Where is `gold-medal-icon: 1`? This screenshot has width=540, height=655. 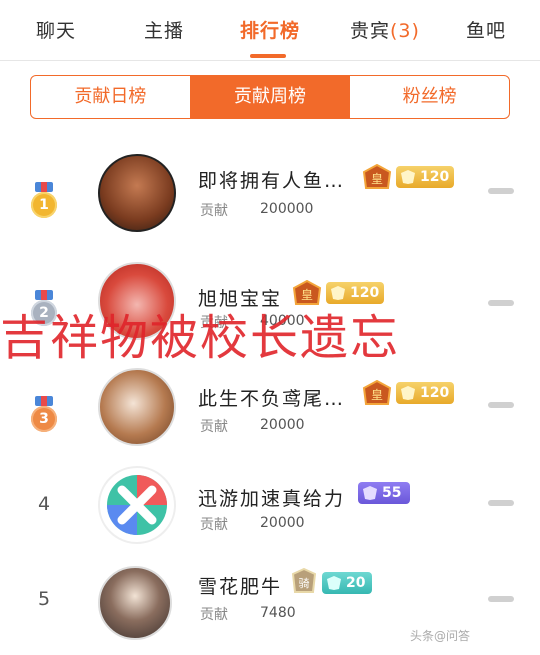
gold-medal-icon: 1 is located at coordinates (44, 202).